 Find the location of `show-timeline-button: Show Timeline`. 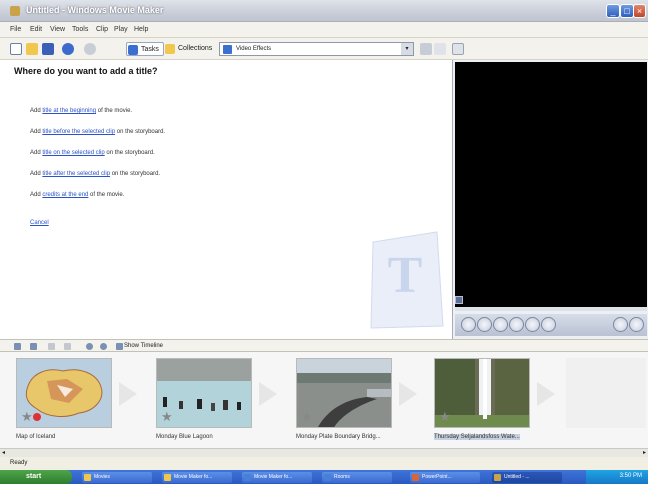

show-timeline-button: Show Timeline is located at coordinates (143, 346).